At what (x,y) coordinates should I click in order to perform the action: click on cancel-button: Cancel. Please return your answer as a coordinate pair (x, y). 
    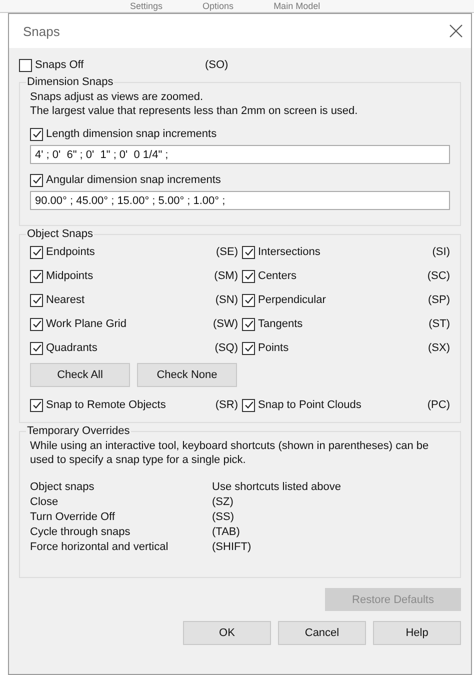
    Looking at the image, I should click on (322, 633).